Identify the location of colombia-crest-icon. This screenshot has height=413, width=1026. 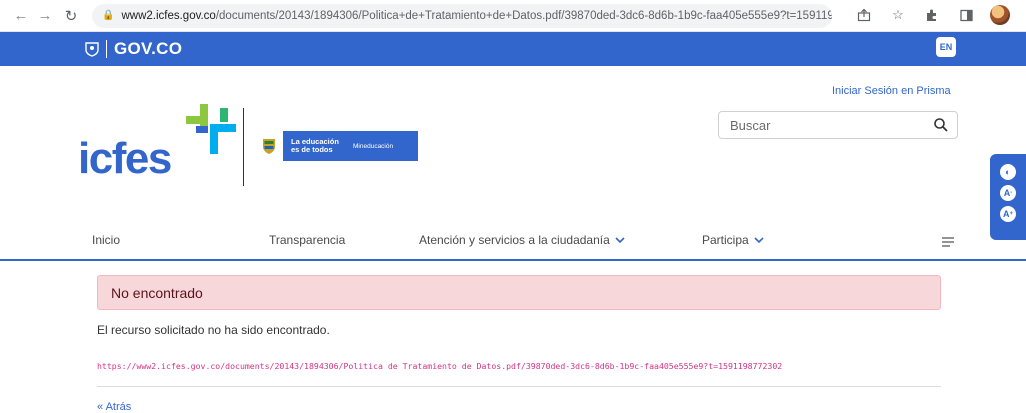
(269, 146).